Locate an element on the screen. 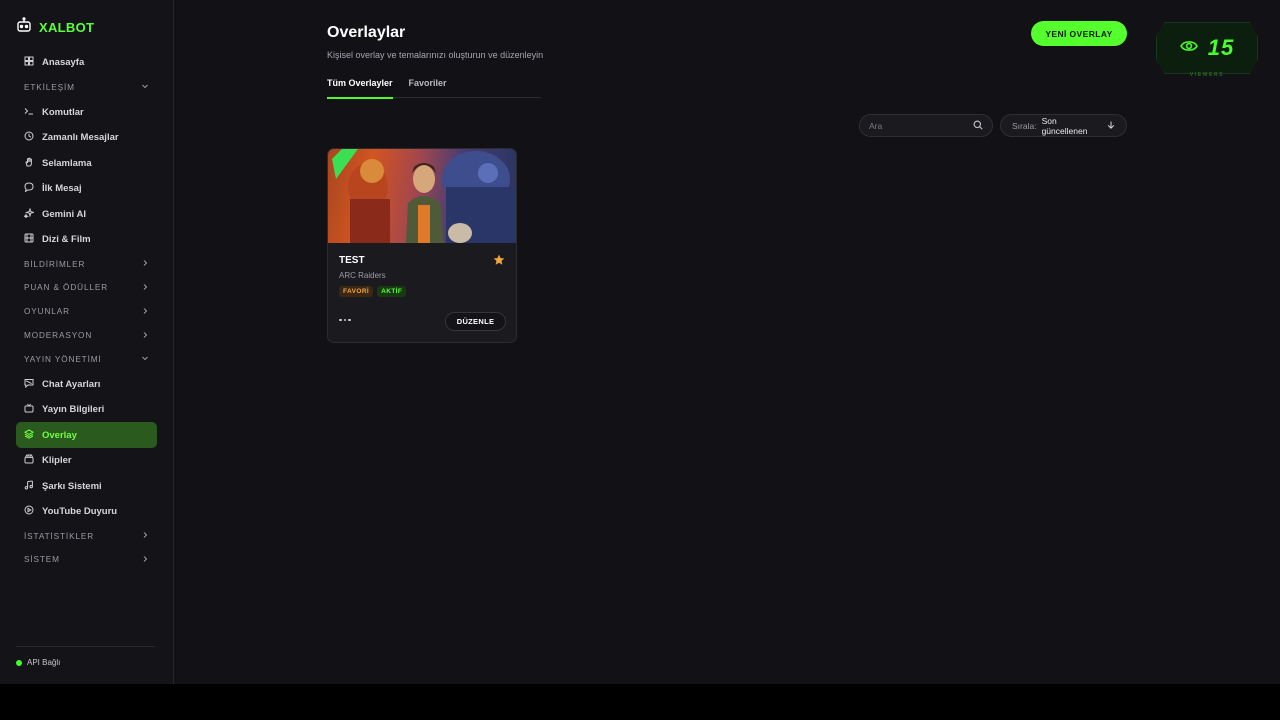  chat-settings-icon is located at coordinates (29, 384).